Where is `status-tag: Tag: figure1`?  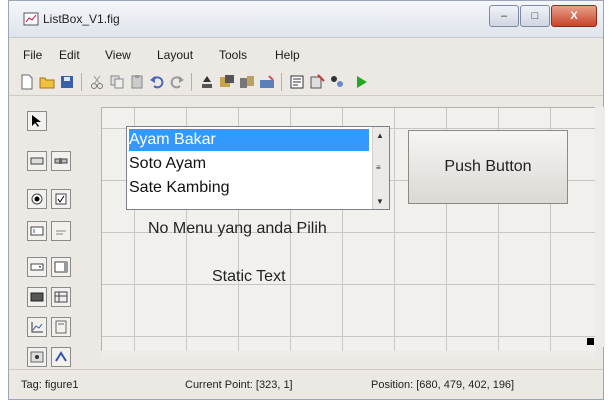
status-tag: Tag: figure1 is located at coordinates (50, 385).